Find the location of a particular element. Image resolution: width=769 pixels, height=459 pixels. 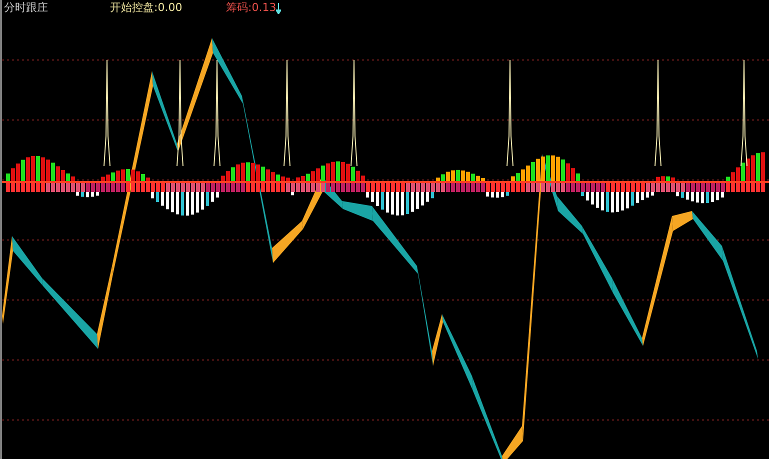

indicator-title: 分时跟庄 is located at coordinates (26, 8).